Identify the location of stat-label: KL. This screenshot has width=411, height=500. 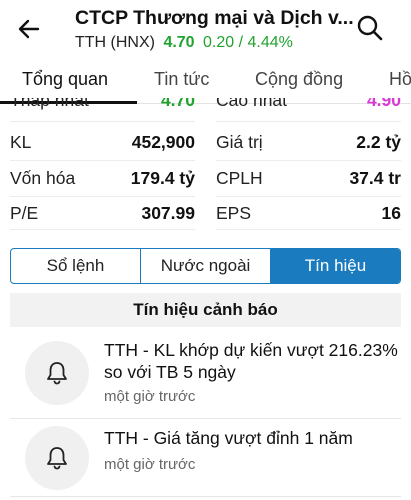
(21, 142).